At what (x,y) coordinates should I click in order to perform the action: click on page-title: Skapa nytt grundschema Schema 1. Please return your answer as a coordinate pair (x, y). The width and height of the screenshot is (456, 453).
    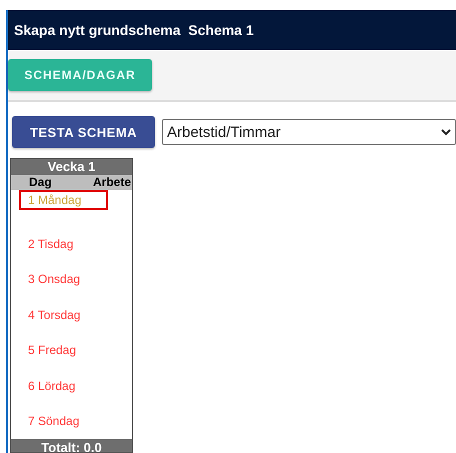
    Looking at the image, I should click on (232, 30).